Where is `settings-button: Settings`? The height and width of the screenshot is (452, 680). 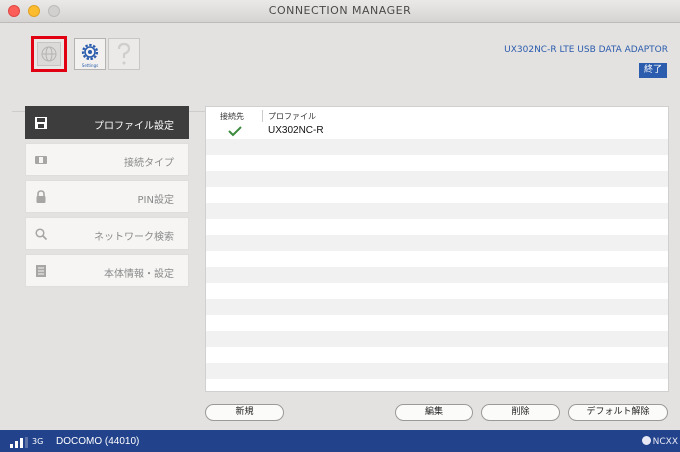
settings-button: Settings is located at coordinates (90, 54).